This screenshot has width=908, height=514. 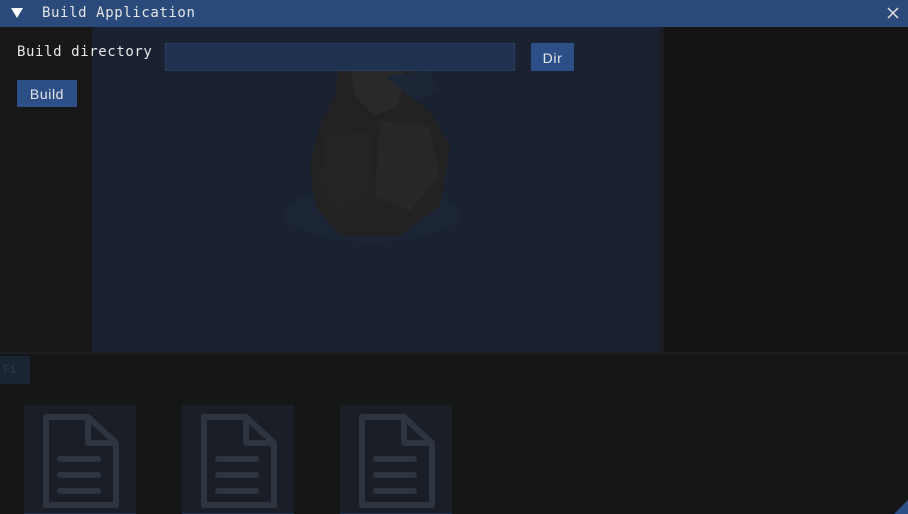 I want to click on background-tab-strip, so click(x=454, y=371).